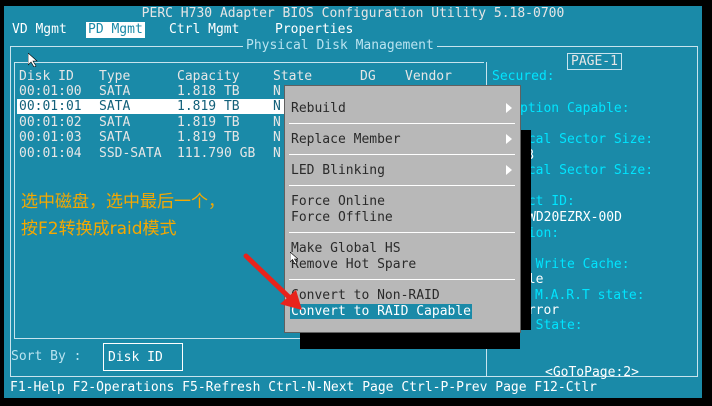 The image size is (712, 406). What do you see at coordinates (318, 108) in the screenshot?
I see `menu-item-rebuild: Rebuild` at bounding box center [318, 108].